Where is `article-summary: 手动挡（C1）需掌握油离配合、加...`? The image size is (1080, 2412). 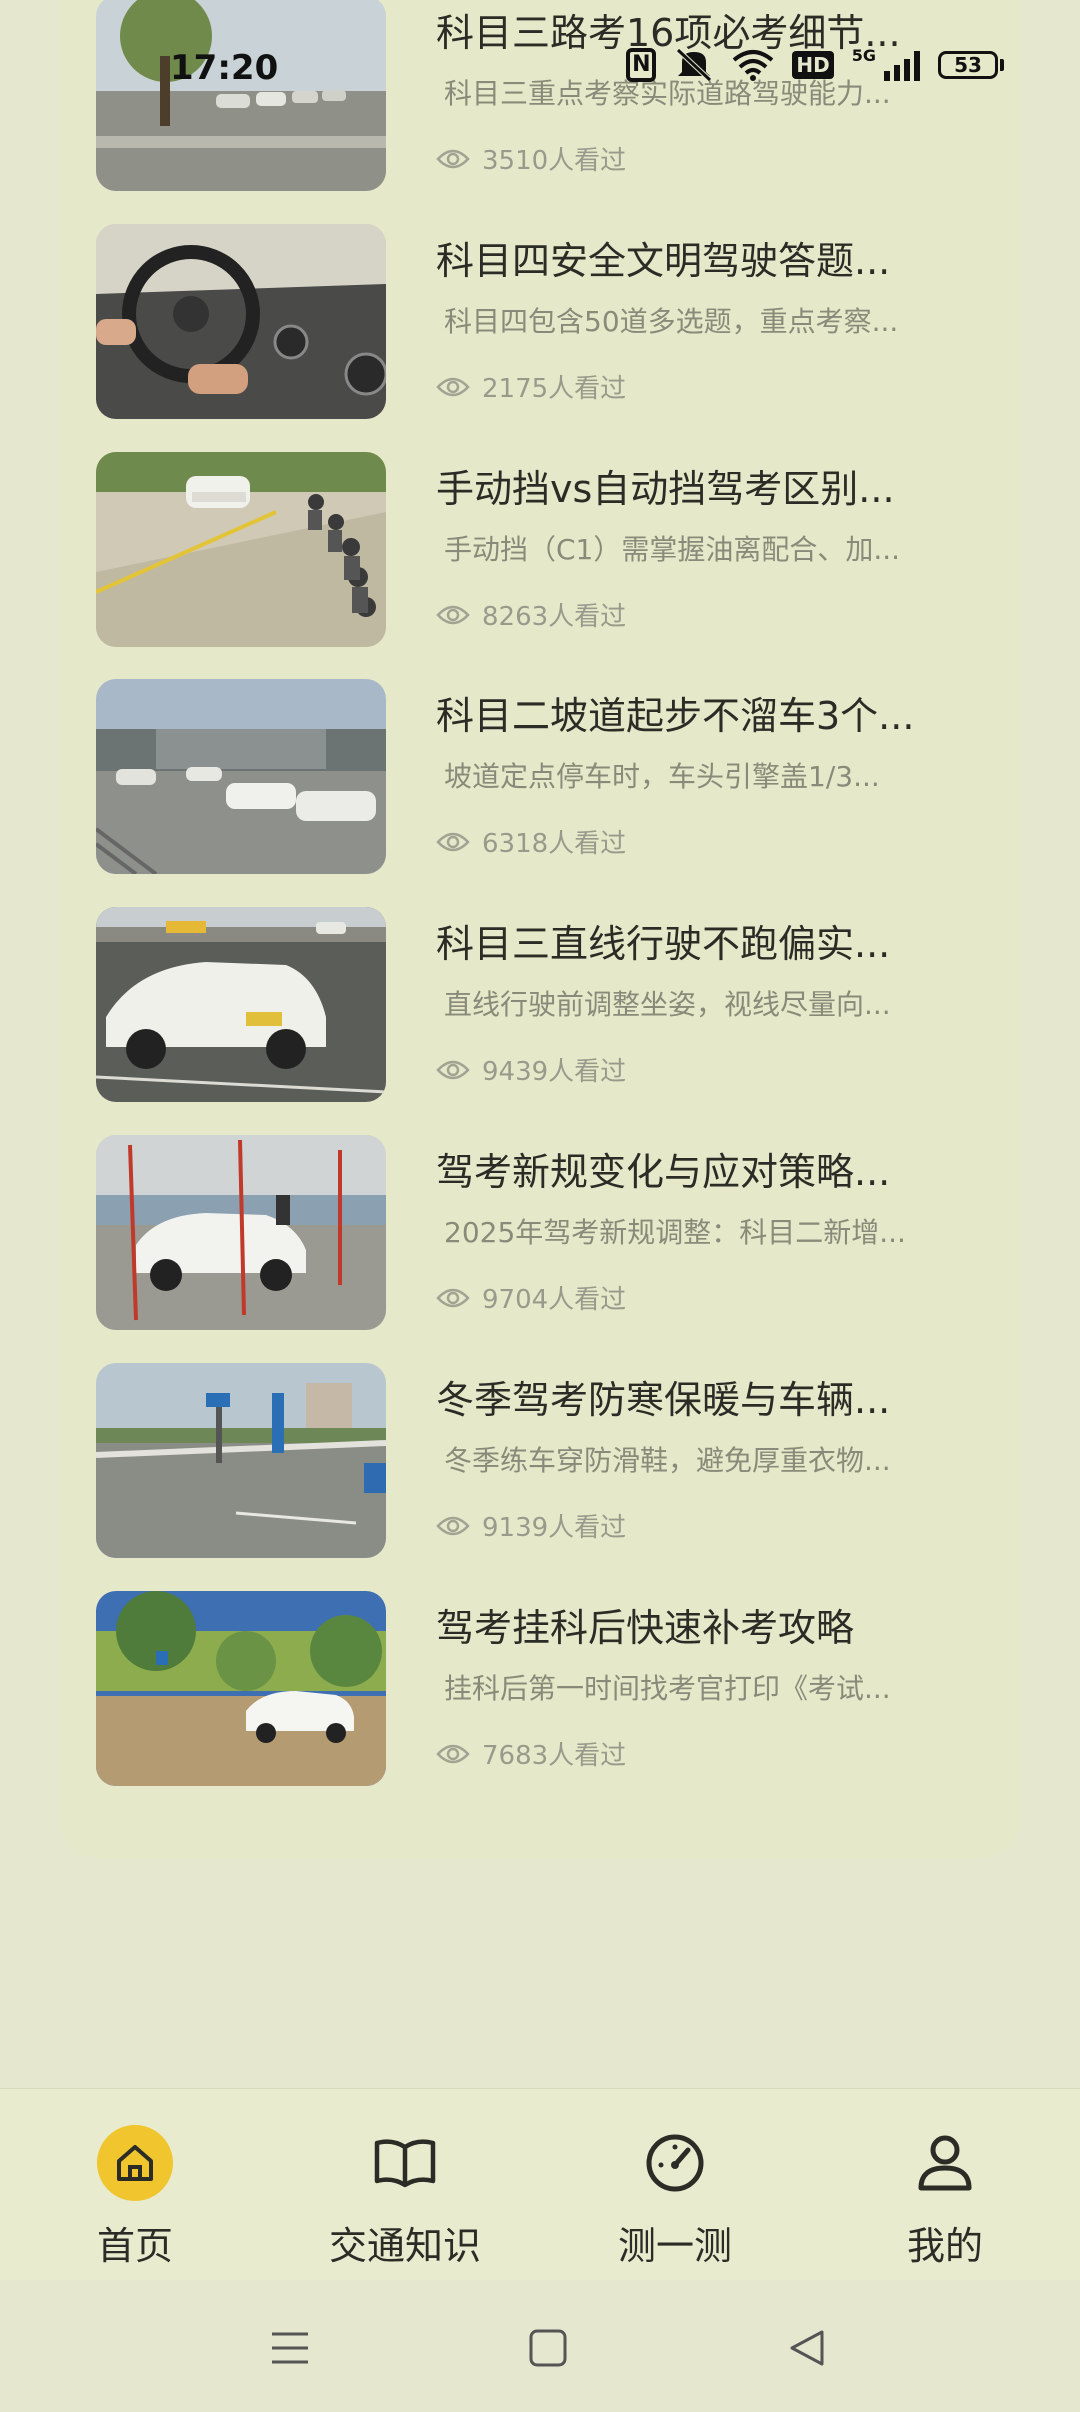 article-summary: 手动挡（C1）需掌握油离配合、加... is located at coordinates (672, 549).